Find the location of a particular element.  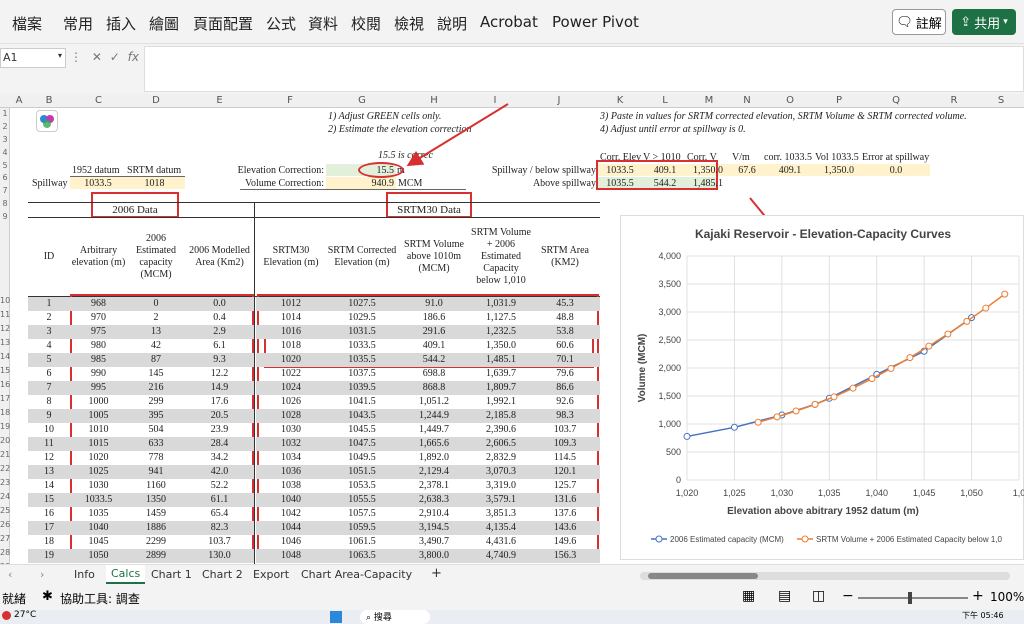

data2006-cell: 7 is located at coordinates (49, 388).